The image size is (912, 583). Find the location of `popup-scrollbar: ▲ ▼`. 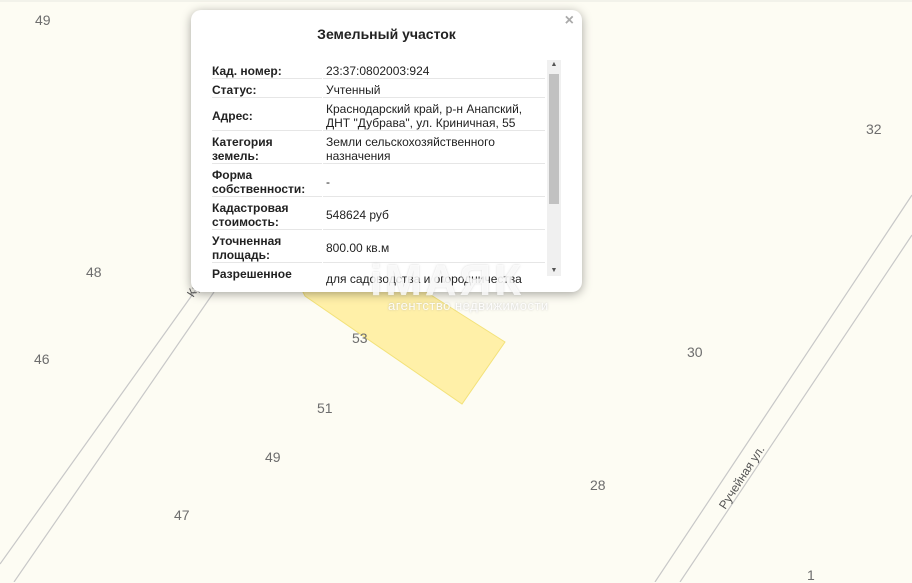

popup-scrollbar: ▲ ▼ is located at coordinates (554, 168).